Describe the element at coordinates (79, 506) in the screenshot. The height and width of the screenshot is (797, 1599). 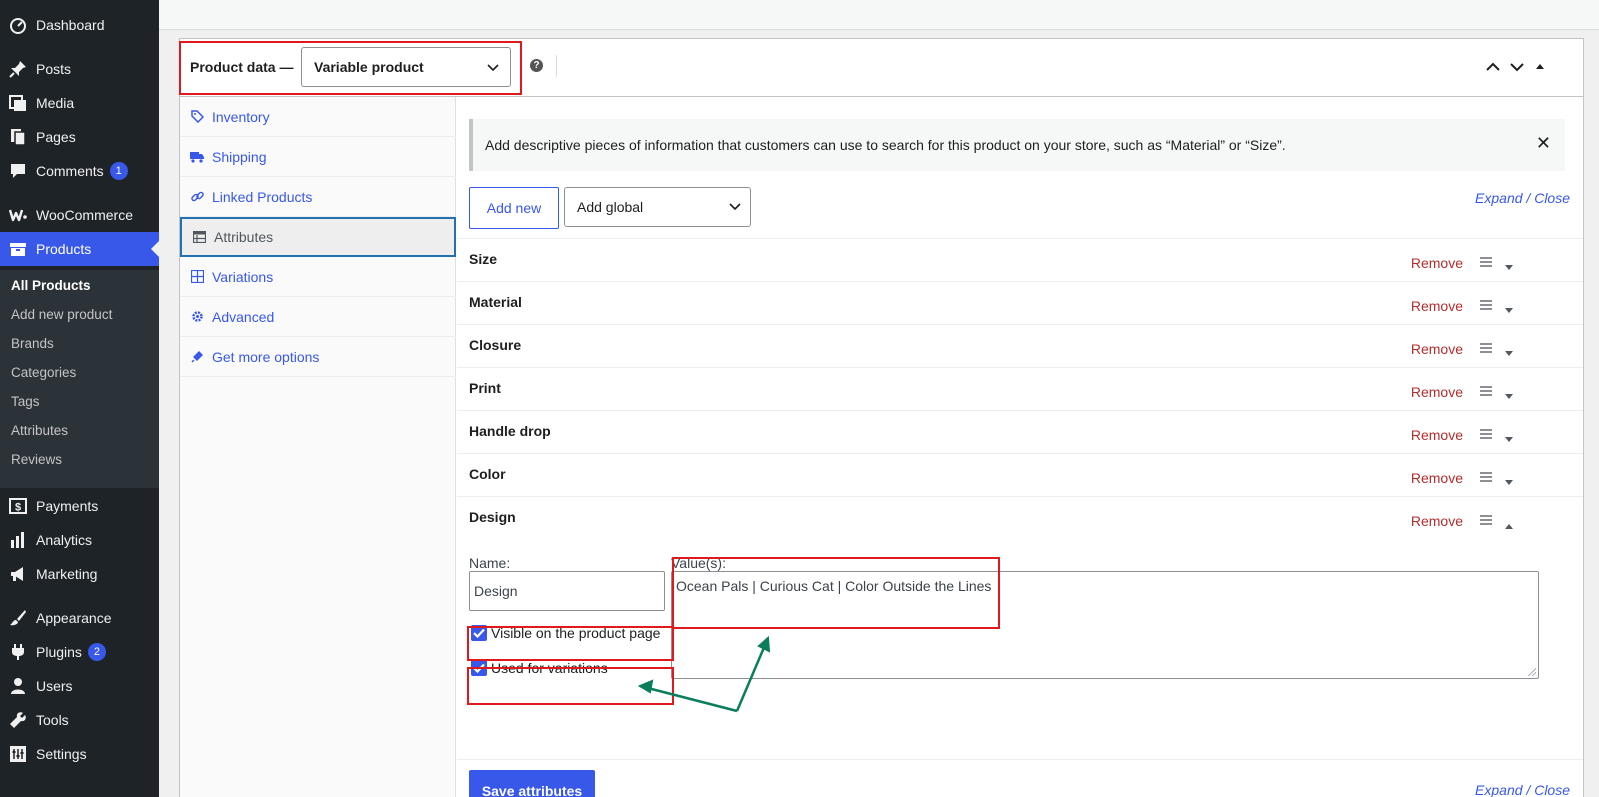
I see `menu-payments: $ Payments` at that location.